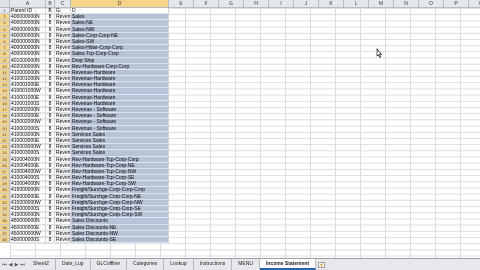 This screenshot has width=480, height=270. I want to click on sheet-tab: Sheet2, so click(41, 264).